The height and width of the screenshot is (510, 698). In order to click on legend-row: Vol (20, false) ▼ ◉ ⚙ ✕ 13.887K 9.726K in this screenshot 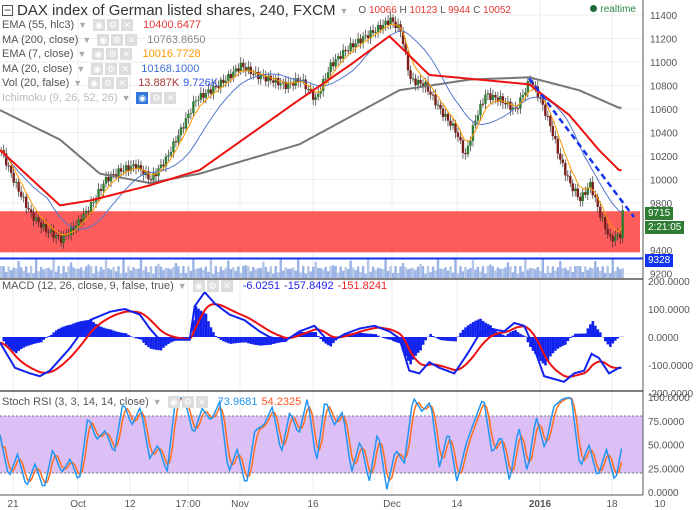, I will do `click(110, 83)`.